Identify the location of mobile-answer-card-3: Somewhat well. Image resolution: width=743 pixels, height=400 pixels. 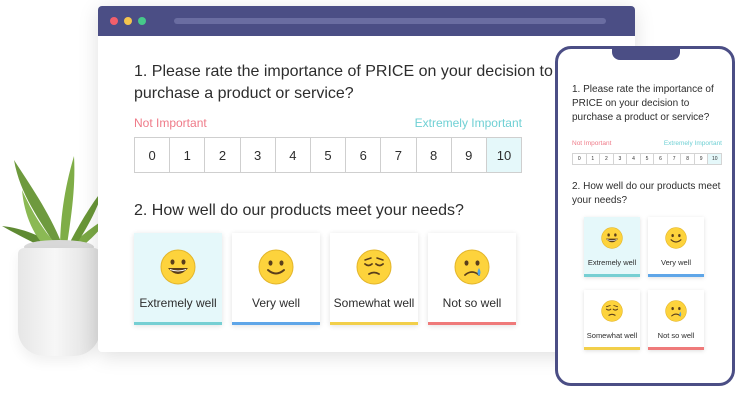
(612, 320).